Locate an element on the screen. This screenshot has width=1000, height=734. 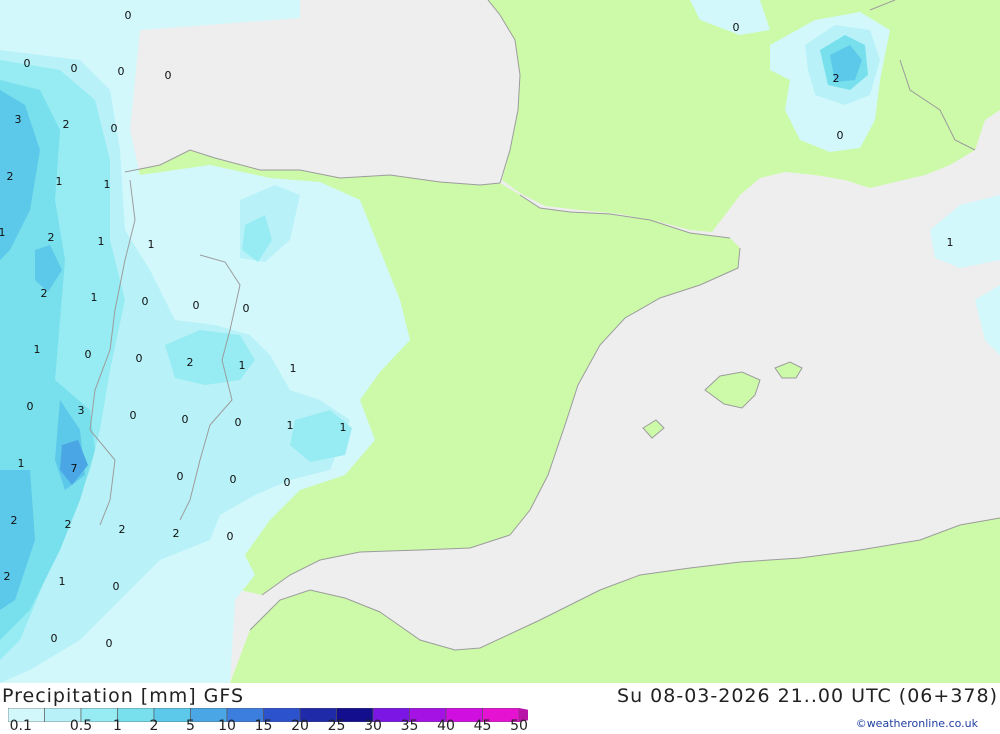
color-scale-tick-label: 35 is located at coordinates (409, 726).